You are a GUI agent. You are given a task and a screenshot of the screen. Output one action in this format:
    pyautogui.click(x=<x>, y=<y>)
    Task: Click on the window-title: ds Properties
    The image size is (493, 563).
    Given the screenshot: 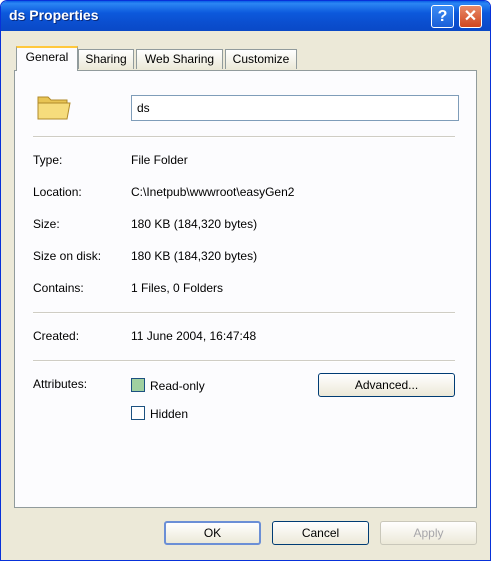 What is the action you would take?
    pyautogui.click(x=54, y=15)
    